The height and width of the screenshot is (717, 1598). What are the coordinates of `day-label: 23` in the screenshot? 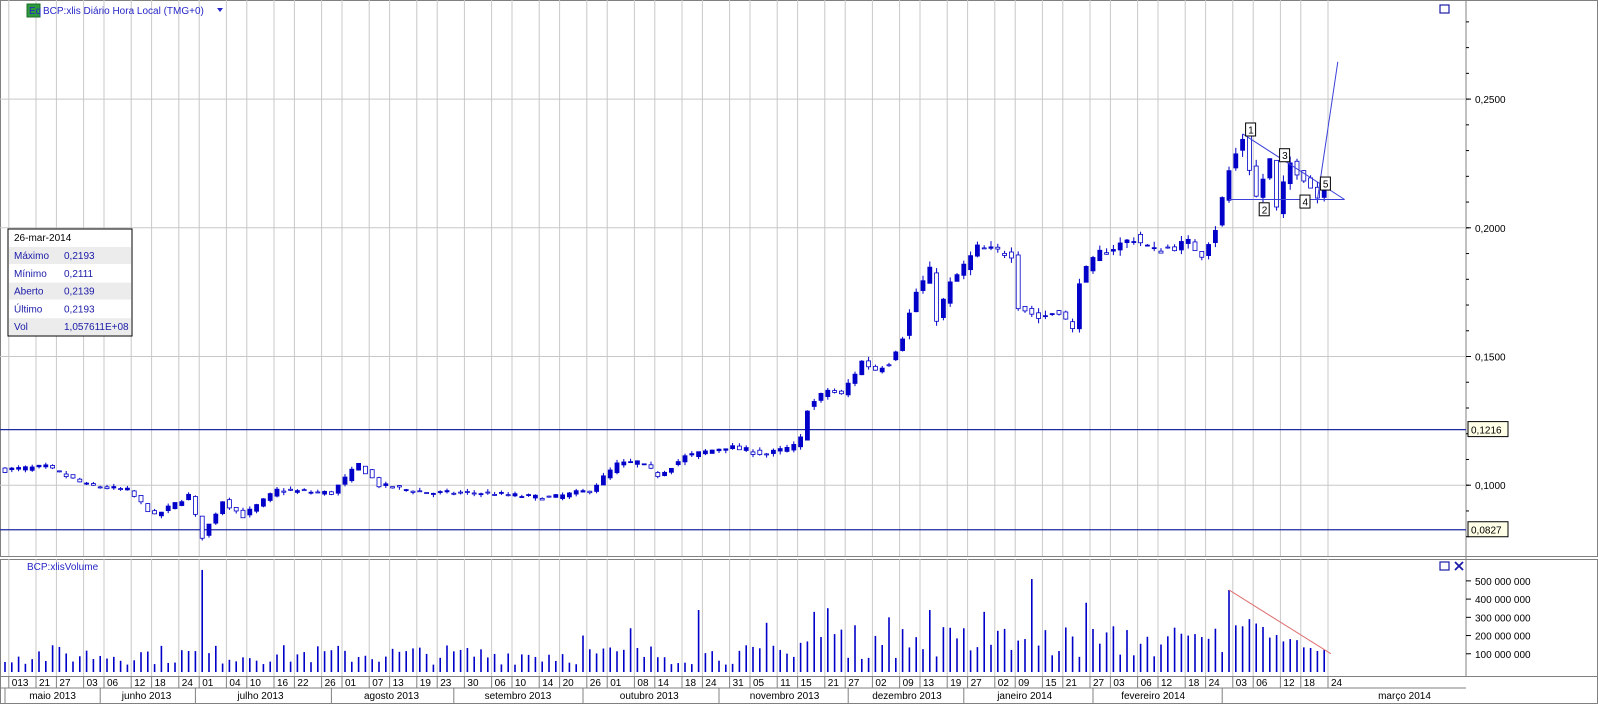 It's located at (446, 683).